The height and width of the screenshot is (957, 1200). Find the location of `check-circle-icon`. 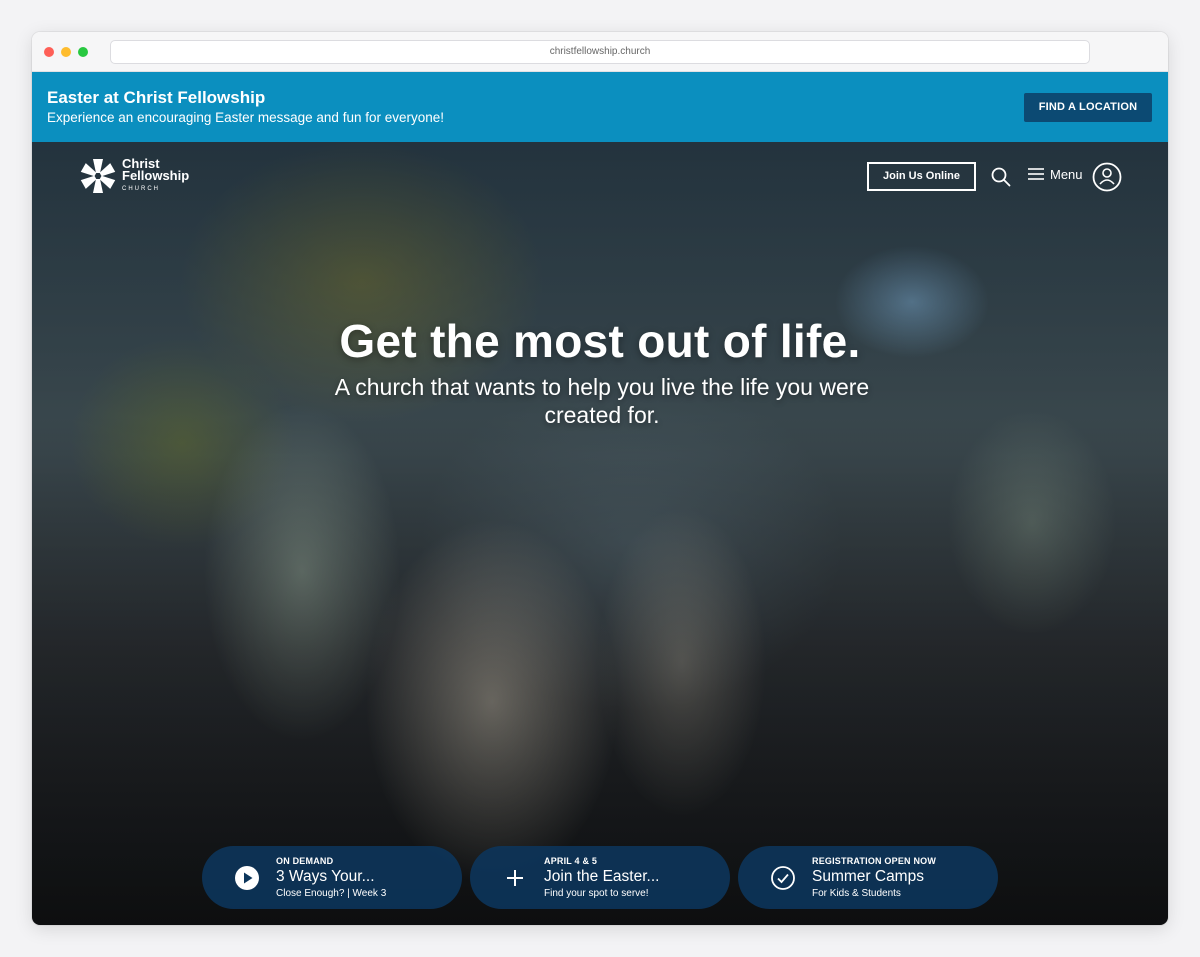

check-circle-icon is located at coordinates (783, 878).